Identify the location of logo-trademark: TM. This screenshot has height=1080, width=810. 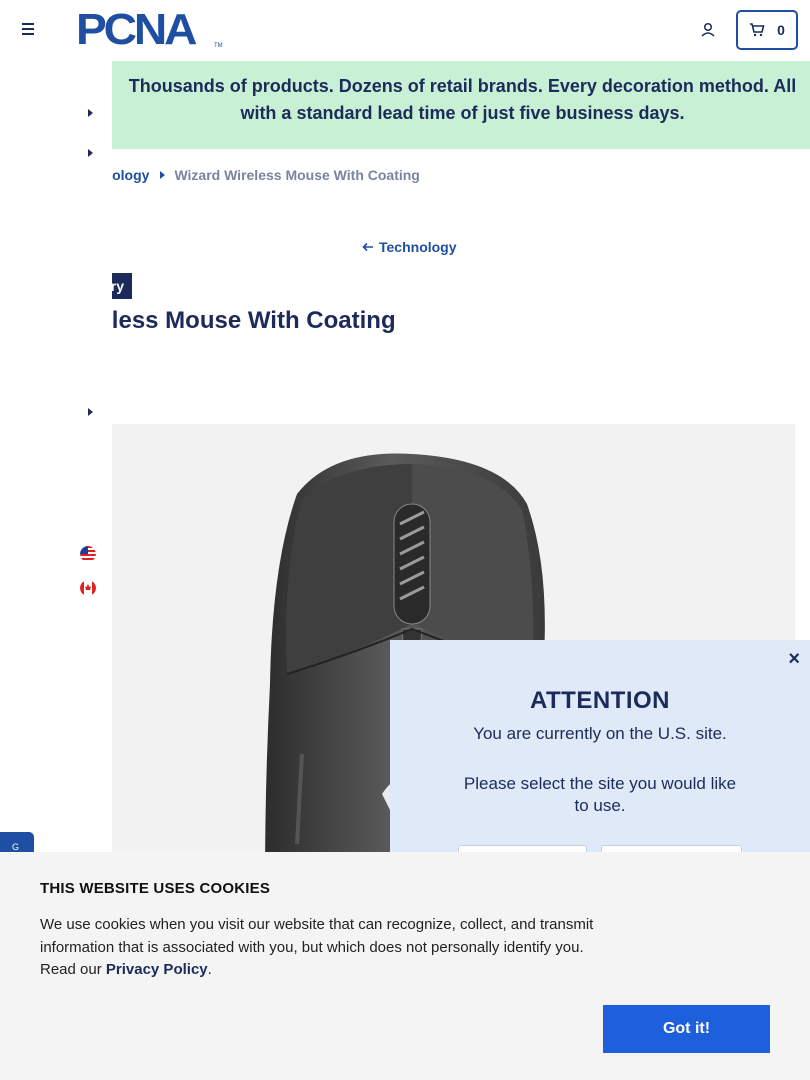
(218, 46).